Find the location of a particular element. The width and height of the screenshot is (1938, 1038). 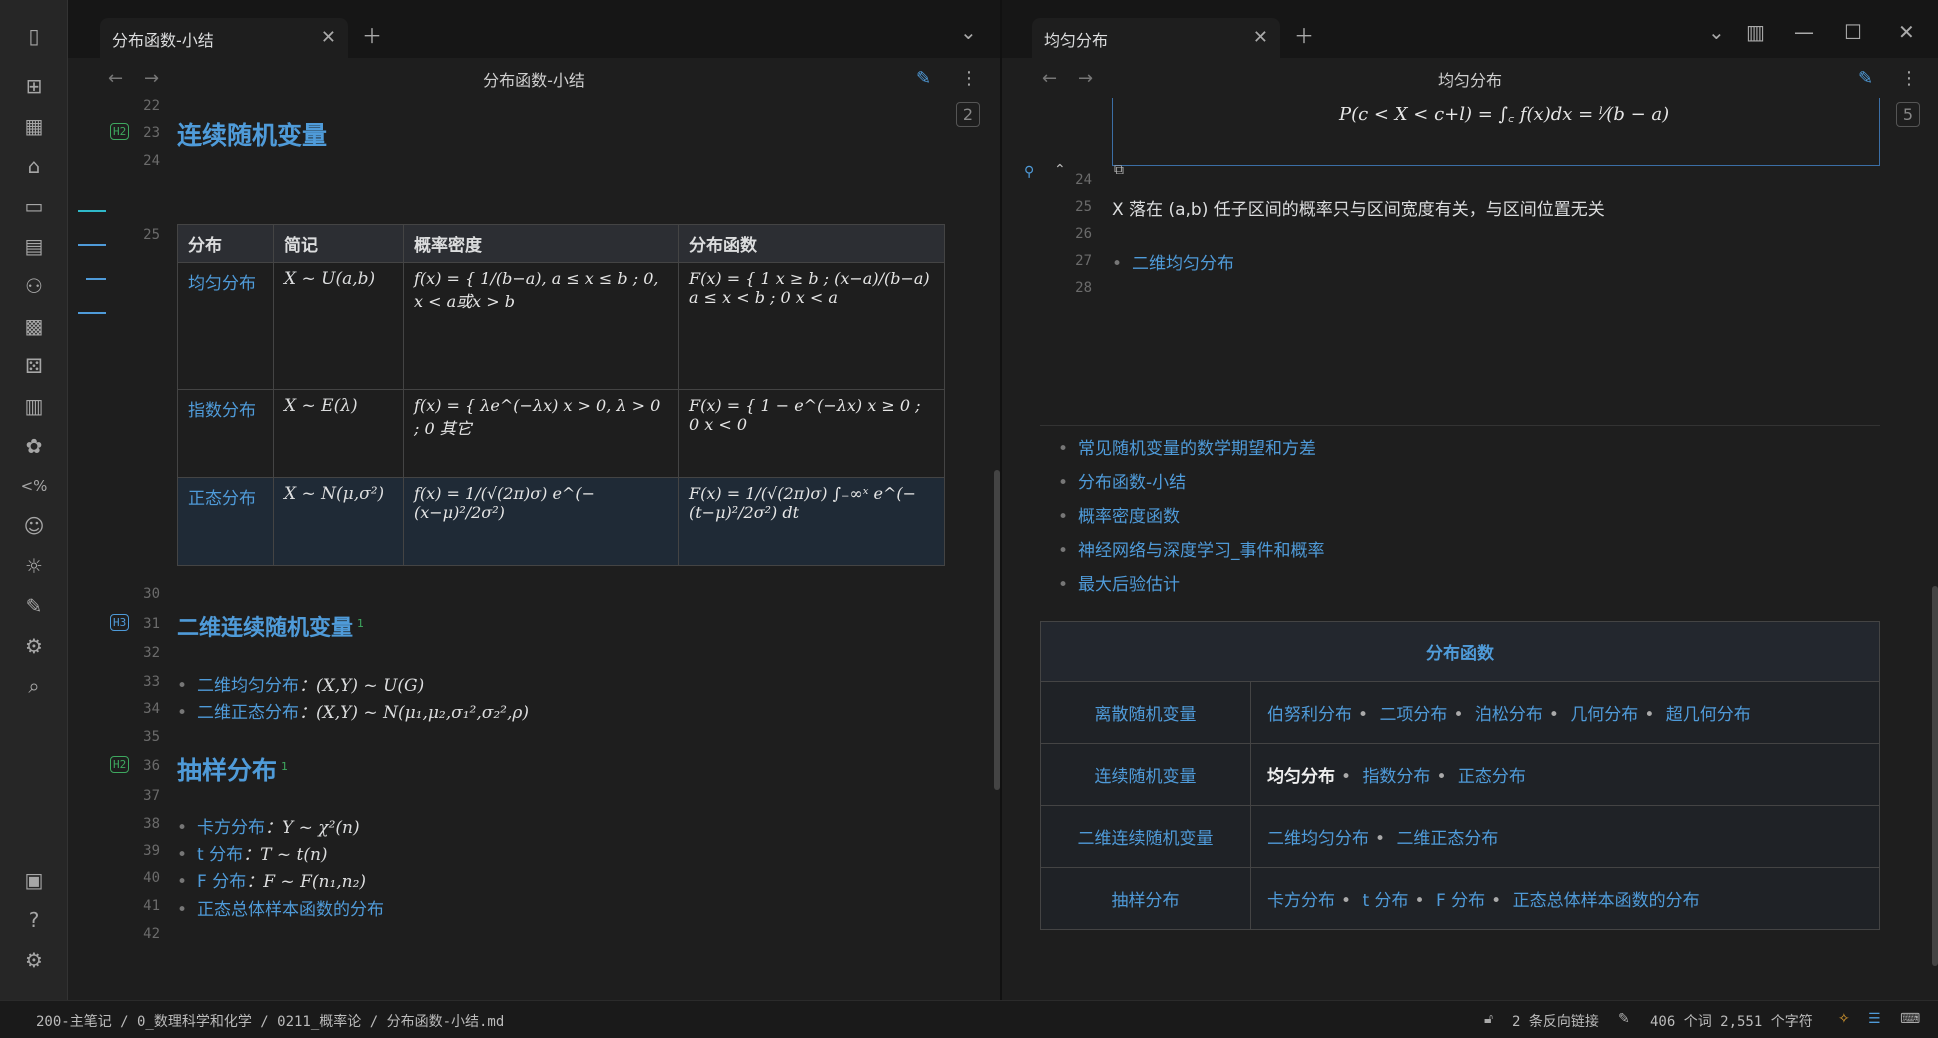

line-number: 36 is located at coordinates (151, 766).